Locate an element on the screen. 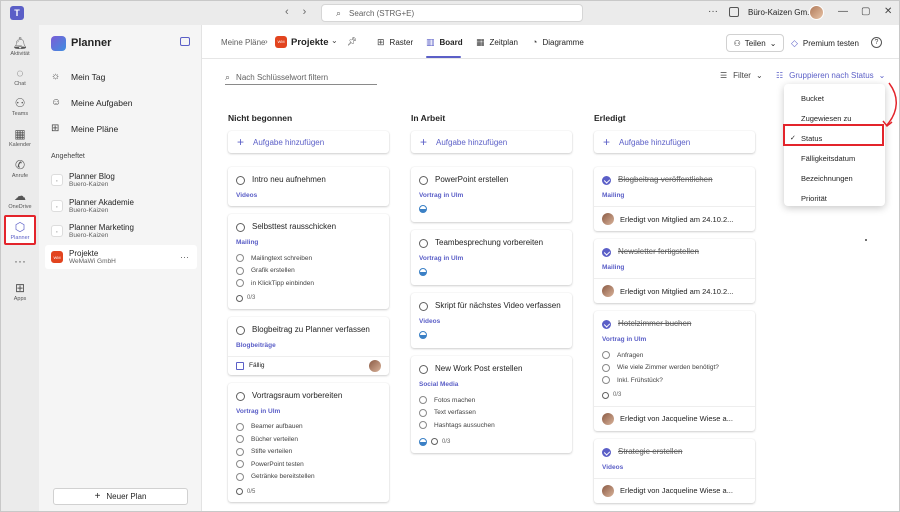 The width and height of the screenshot is (900, 512). search-placeholder: Search (STRG+E) is located at coordinates (382, 13).